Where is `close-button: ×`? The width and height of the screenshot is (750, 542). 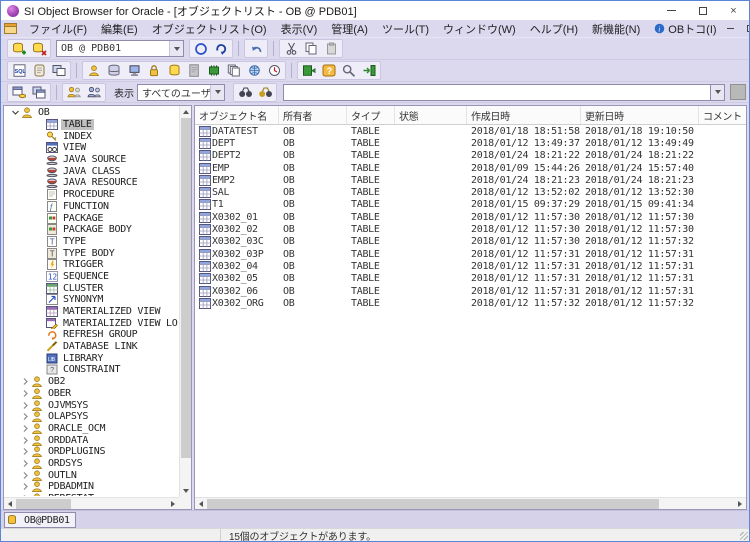 close-button: × is located at coordinates (733, 10).